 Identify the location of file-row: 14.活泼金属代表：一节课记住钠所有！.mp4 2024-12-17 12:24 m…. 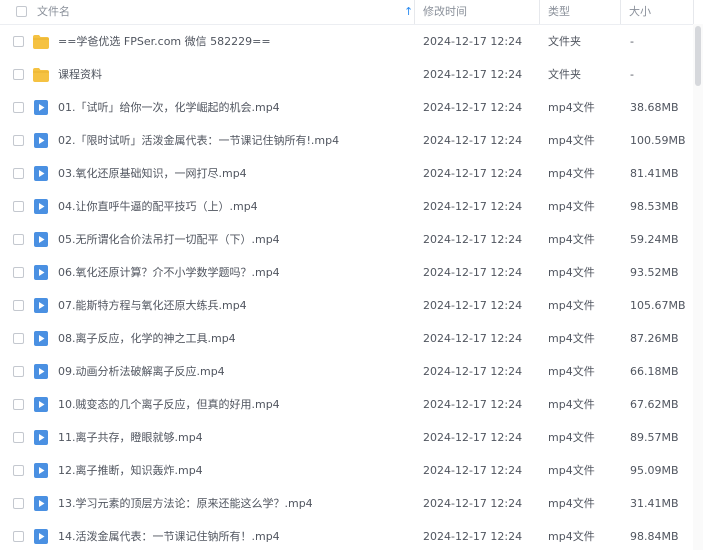
(351, 536).